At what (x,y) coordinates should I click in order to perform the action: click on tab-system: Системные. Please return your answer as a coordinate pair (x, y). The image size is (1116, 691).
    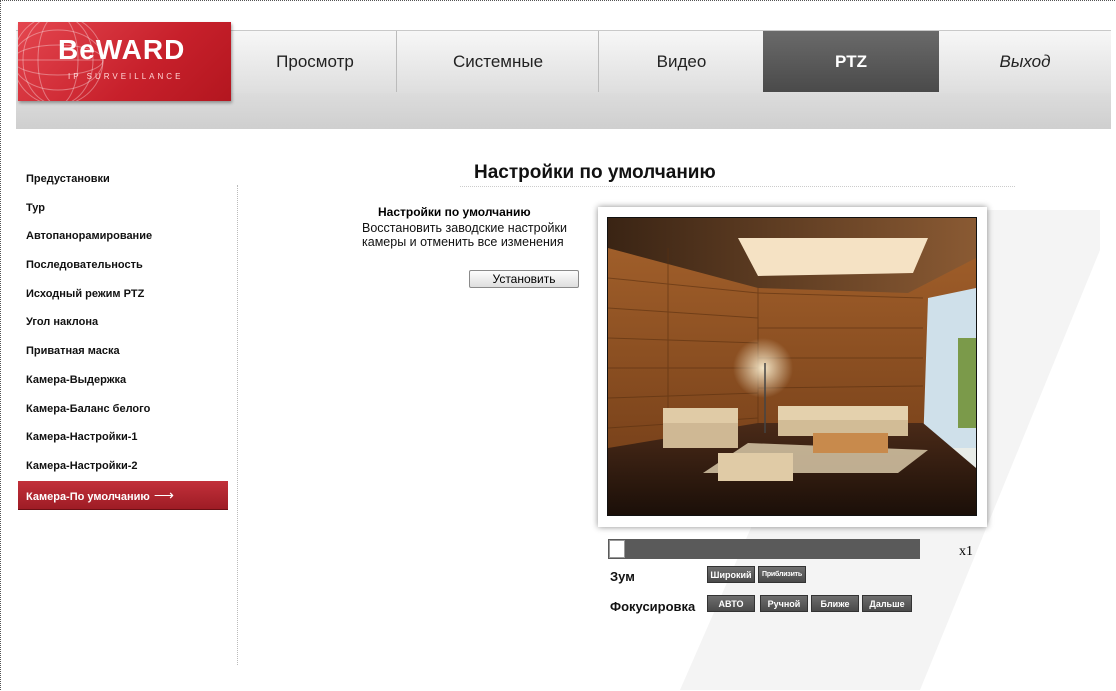
    Looking at the image, I should click on (497, 61).